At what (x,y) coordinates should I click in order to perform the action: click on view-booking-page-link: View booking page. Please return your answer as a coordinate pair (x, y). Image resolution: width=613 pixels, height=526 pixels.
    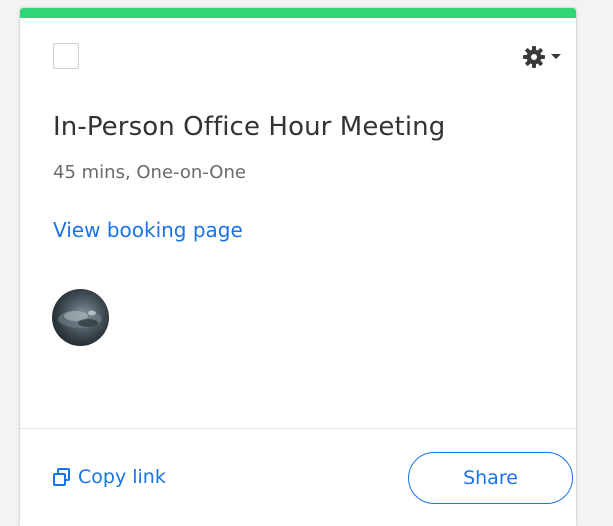
    Looking at the image, I should click on (148, 230).